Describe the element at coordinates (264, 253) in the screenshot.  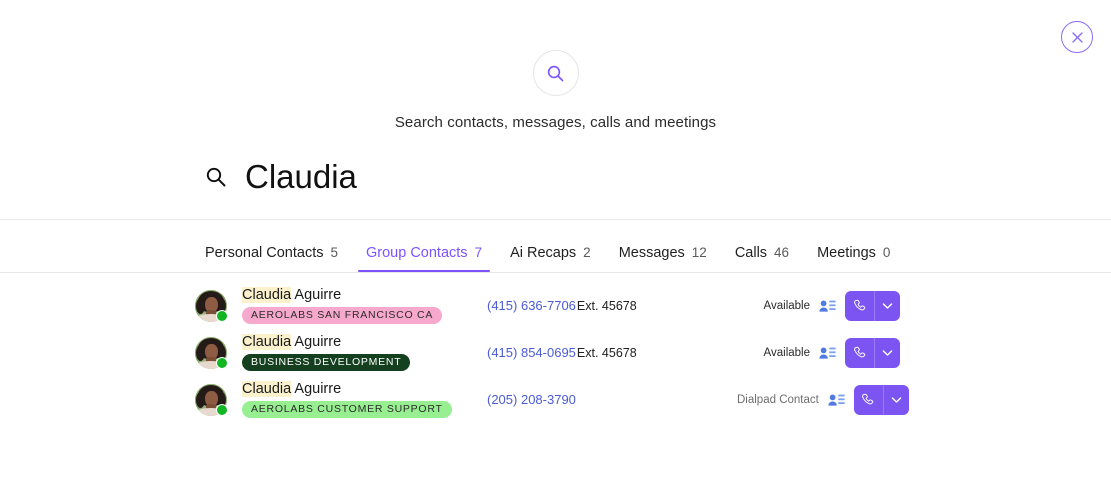
I see `tab-label: Personal Contacts` at that location.